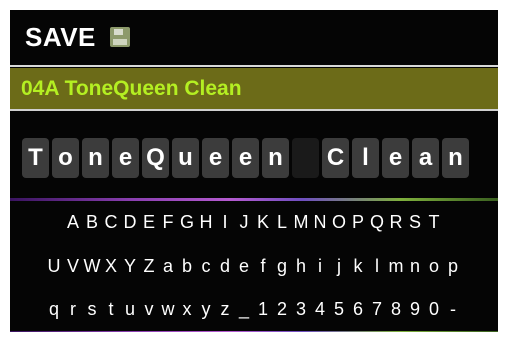  Describe the element at coordinates (73, 222) in the screenshot. I see `keyboard-key: A` at that location.